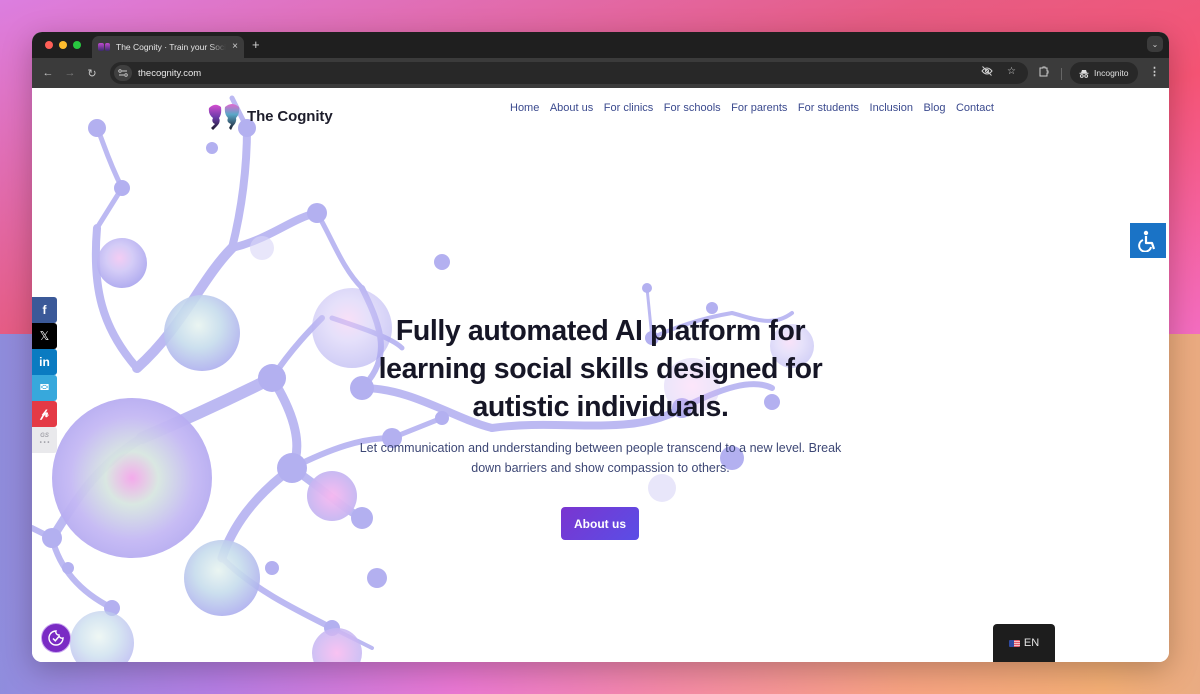  I want to click on nav-contact: Contact, so click(975, 108).